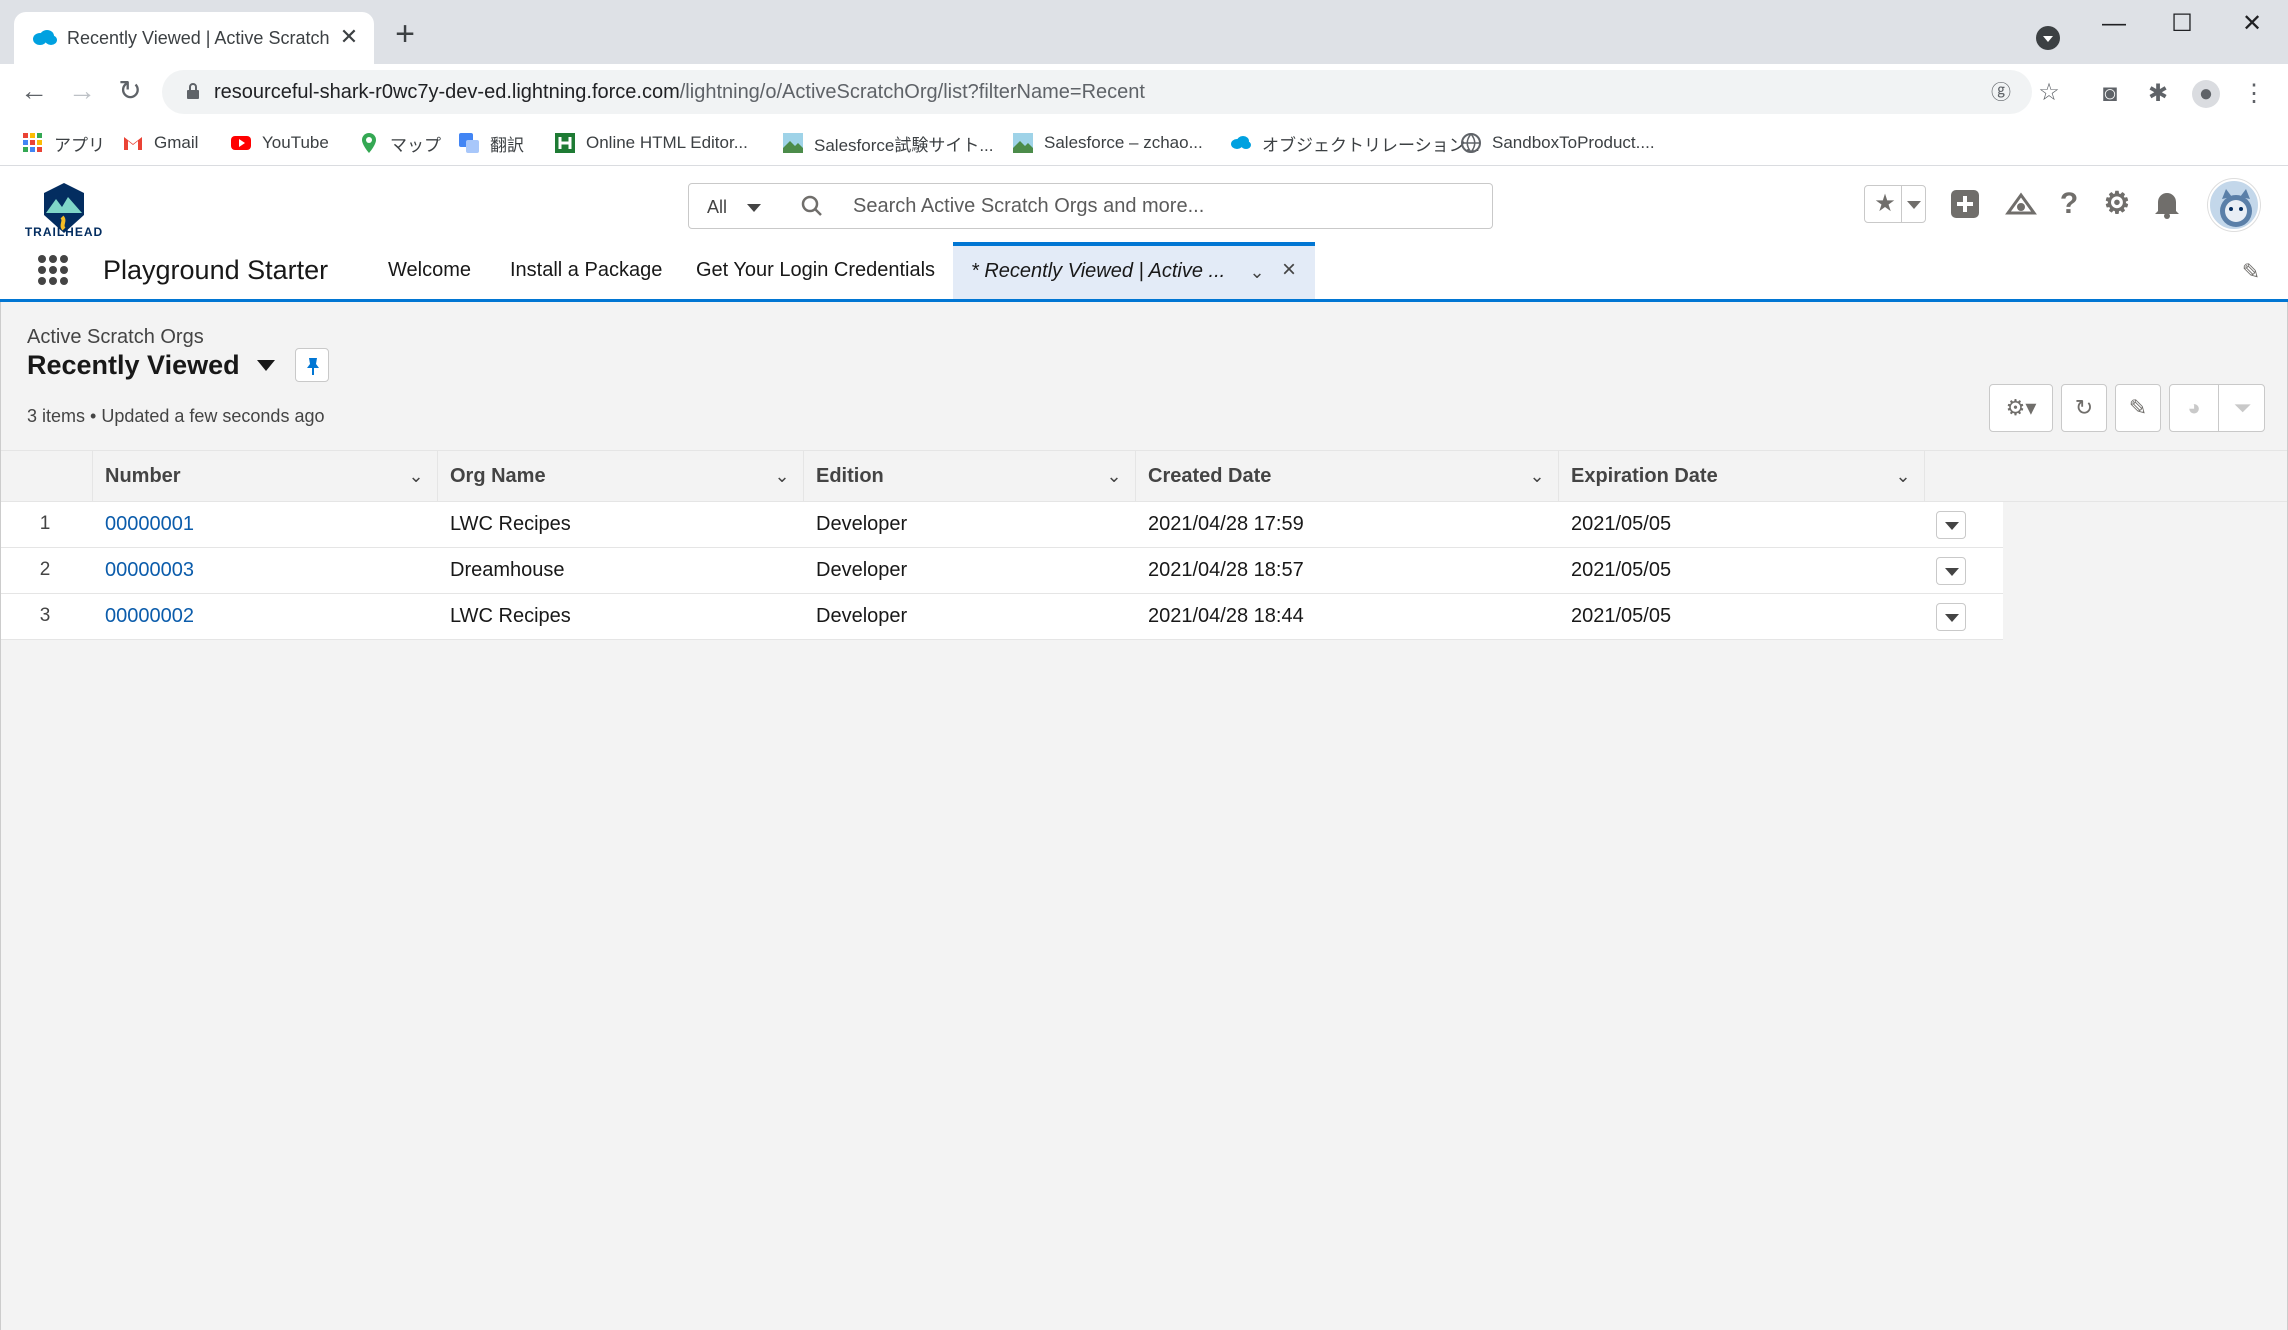 The width and height of the screenshot is (2288, 1330). What do you see at coordinates (2001, 93) in the screenshot?
I see `translate-page-icon: ⓖ` at bounding box center [2001, 93].